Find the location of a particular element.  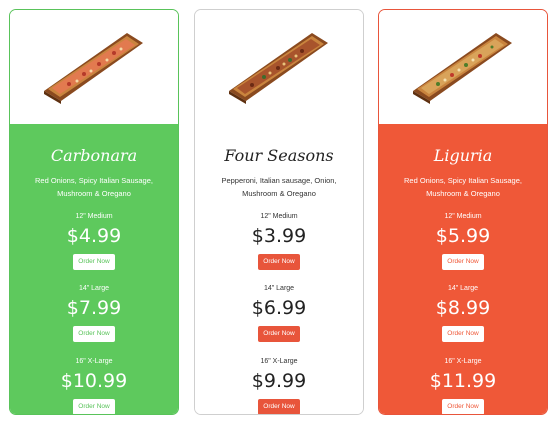

price: $9.99 is located at coordinates (279, 381).